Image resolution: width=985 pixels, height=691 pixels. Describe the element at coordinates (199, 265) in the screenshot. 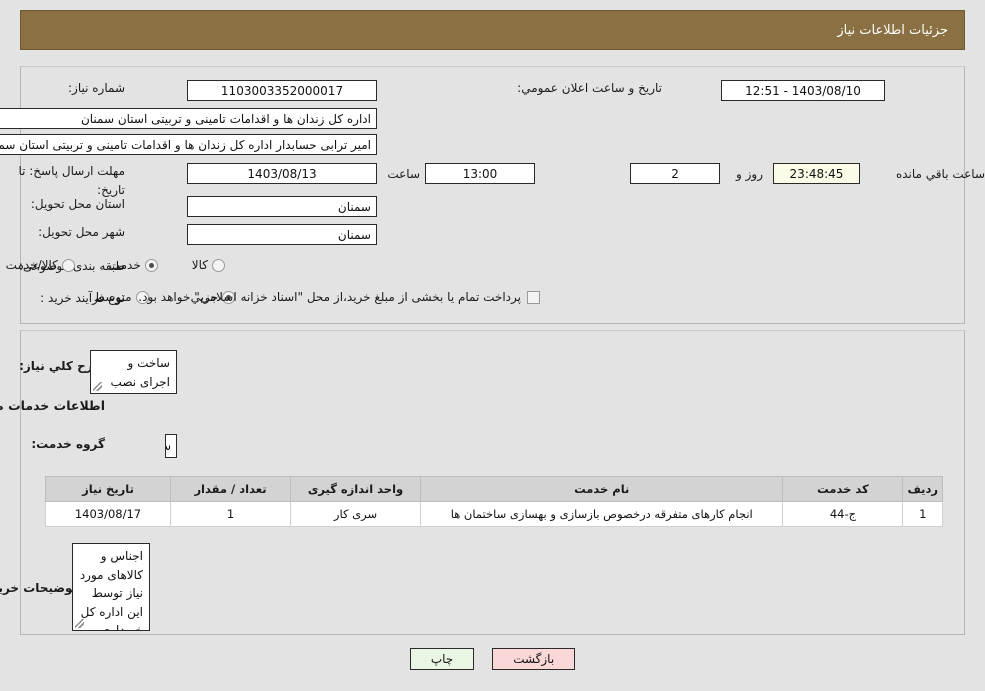

I see `category-option-kala-label: کالا` at that location.